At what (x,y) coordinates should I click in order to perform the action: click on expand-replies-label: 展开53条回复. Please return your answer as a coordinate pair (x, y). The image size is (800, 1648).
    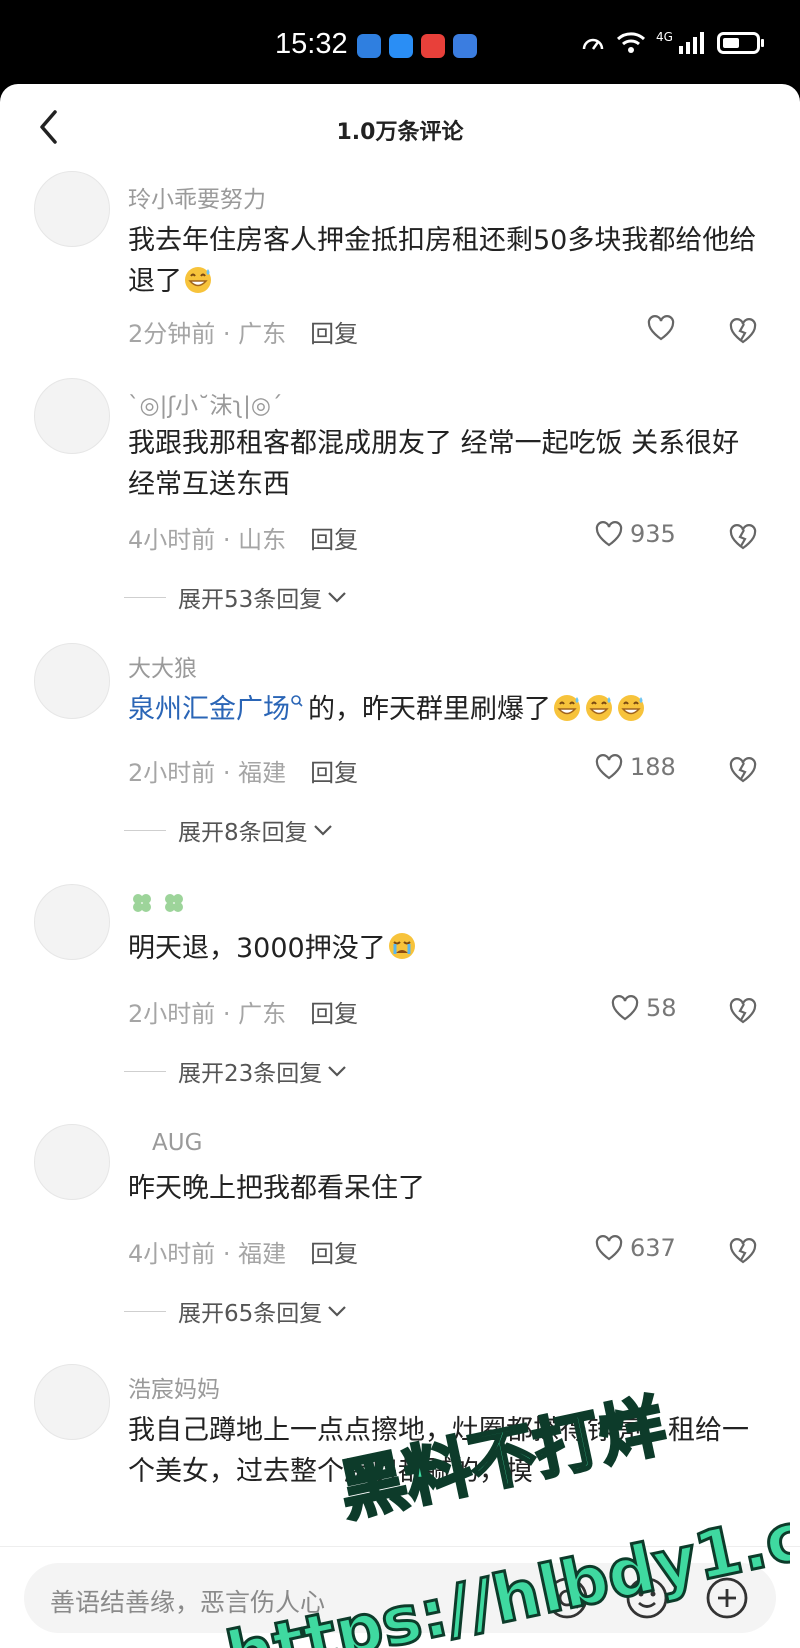
    Looking at the image, I should click on (250, 600).